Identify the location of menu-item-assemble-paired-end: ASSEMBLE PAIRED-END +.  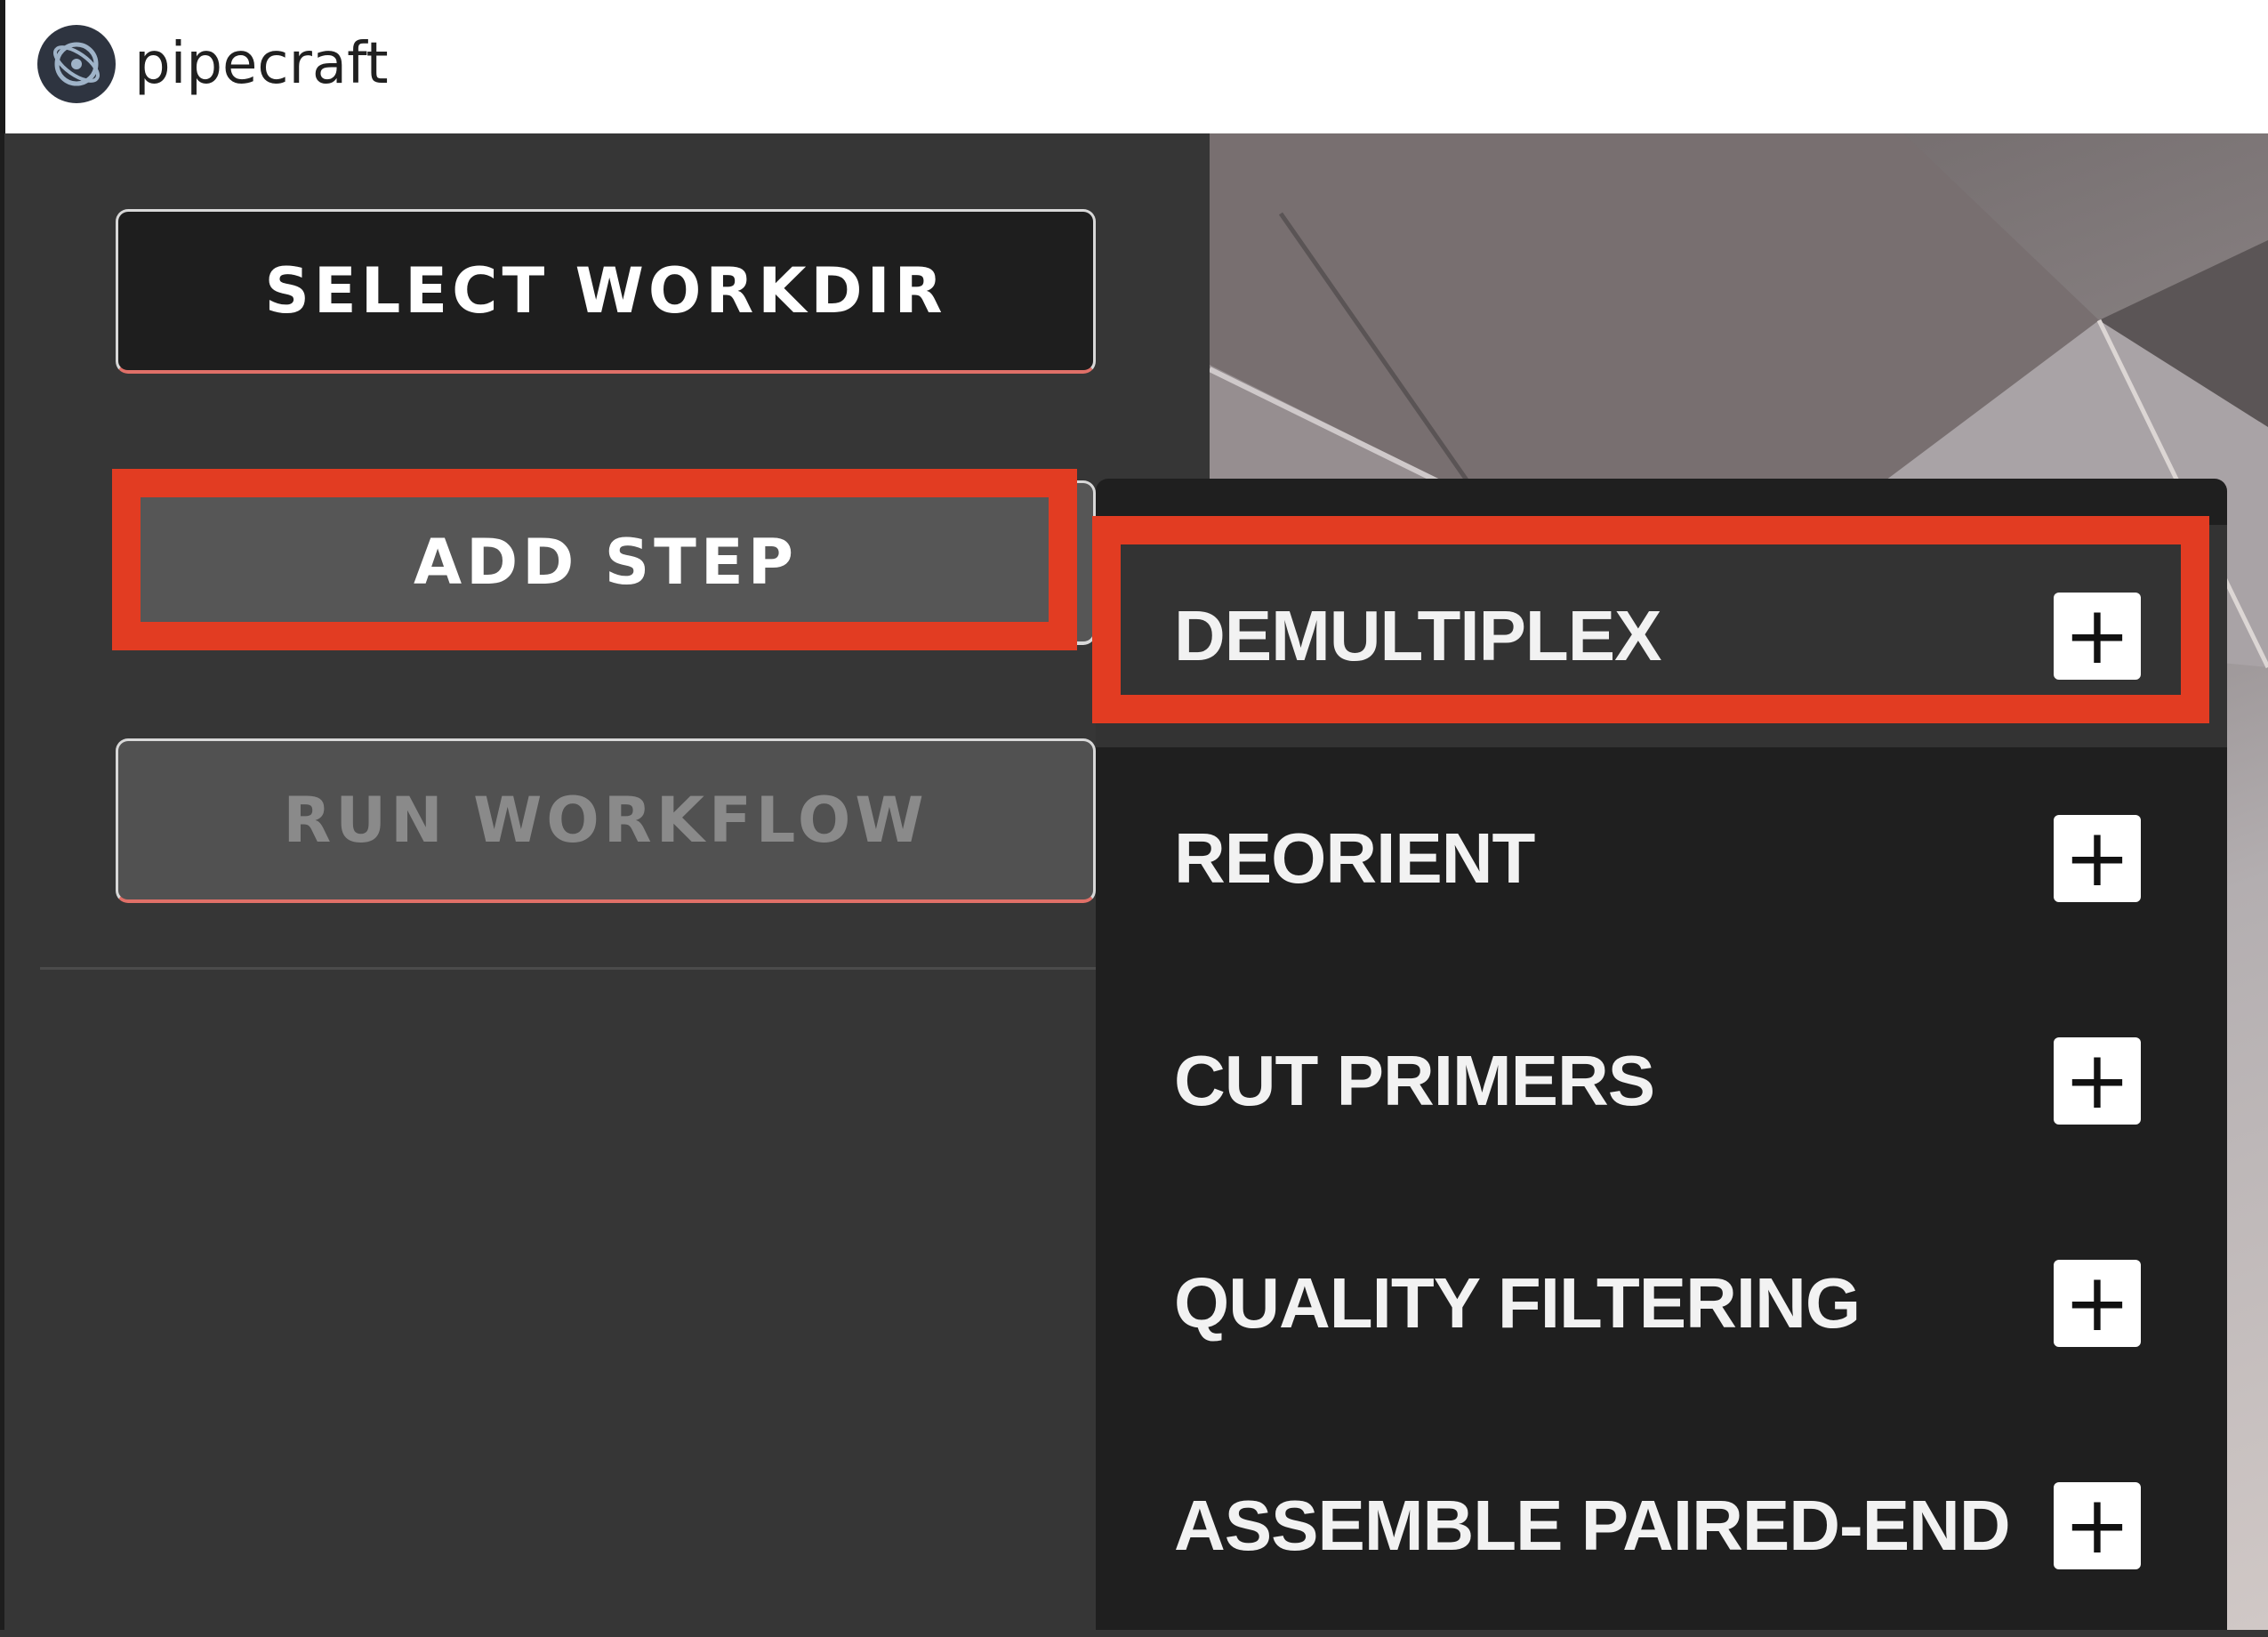
(1661, 1526).